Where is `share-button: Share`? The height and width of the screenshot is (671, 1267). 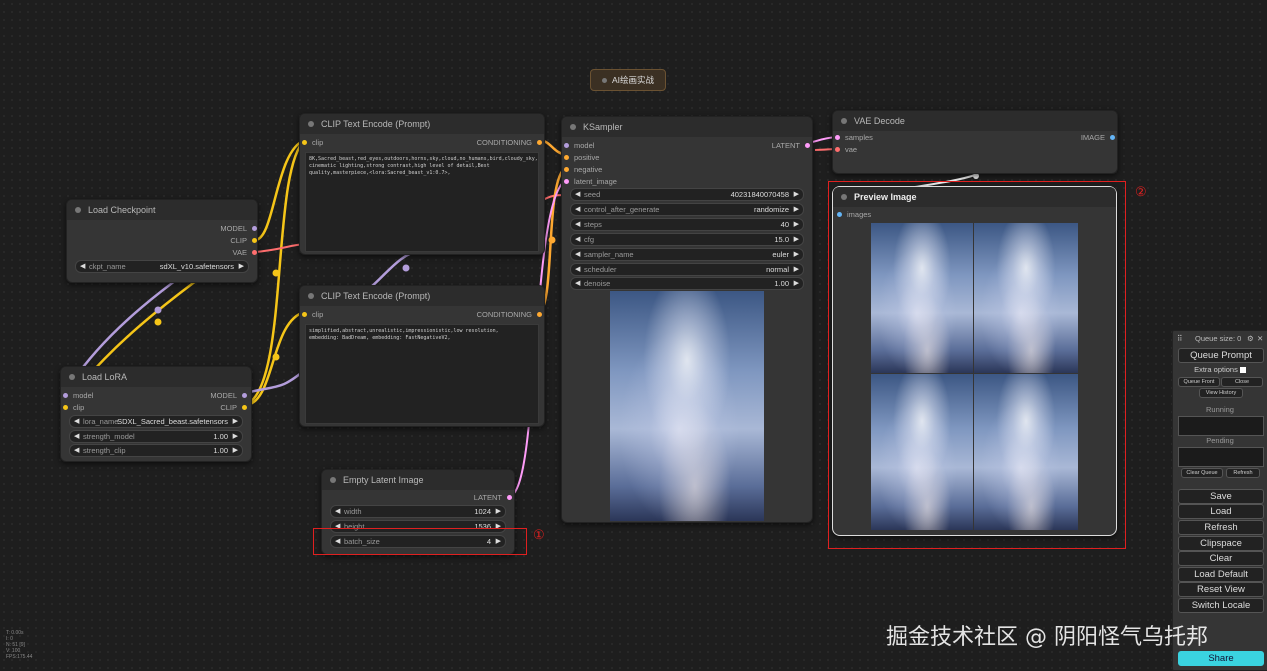
share-button: Share is located at coordinates (1221, 658).